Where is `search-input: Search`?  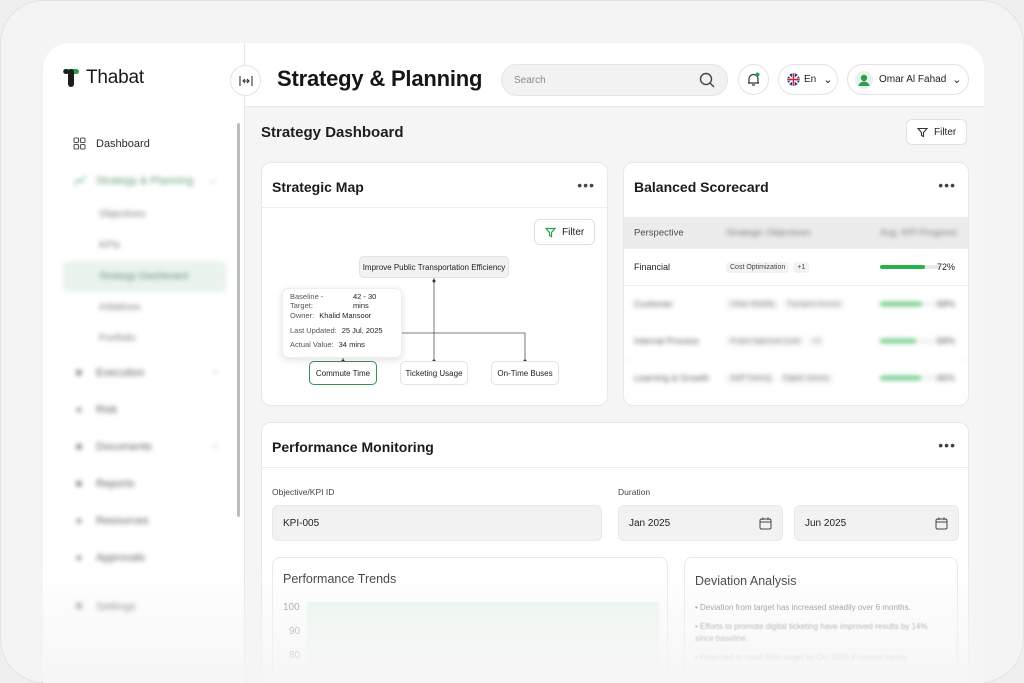
search-input: Search is located at coordinates (614, 80).